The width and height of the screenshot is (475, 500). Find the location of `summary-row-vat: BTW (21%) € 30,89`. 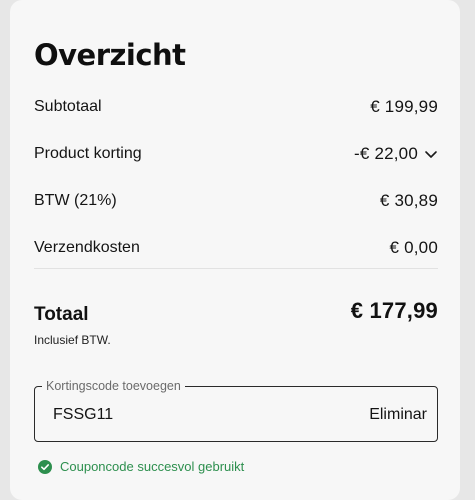

summary-row-vat: BTW (21%) € 30,89 is located at coordinates (236, 201).